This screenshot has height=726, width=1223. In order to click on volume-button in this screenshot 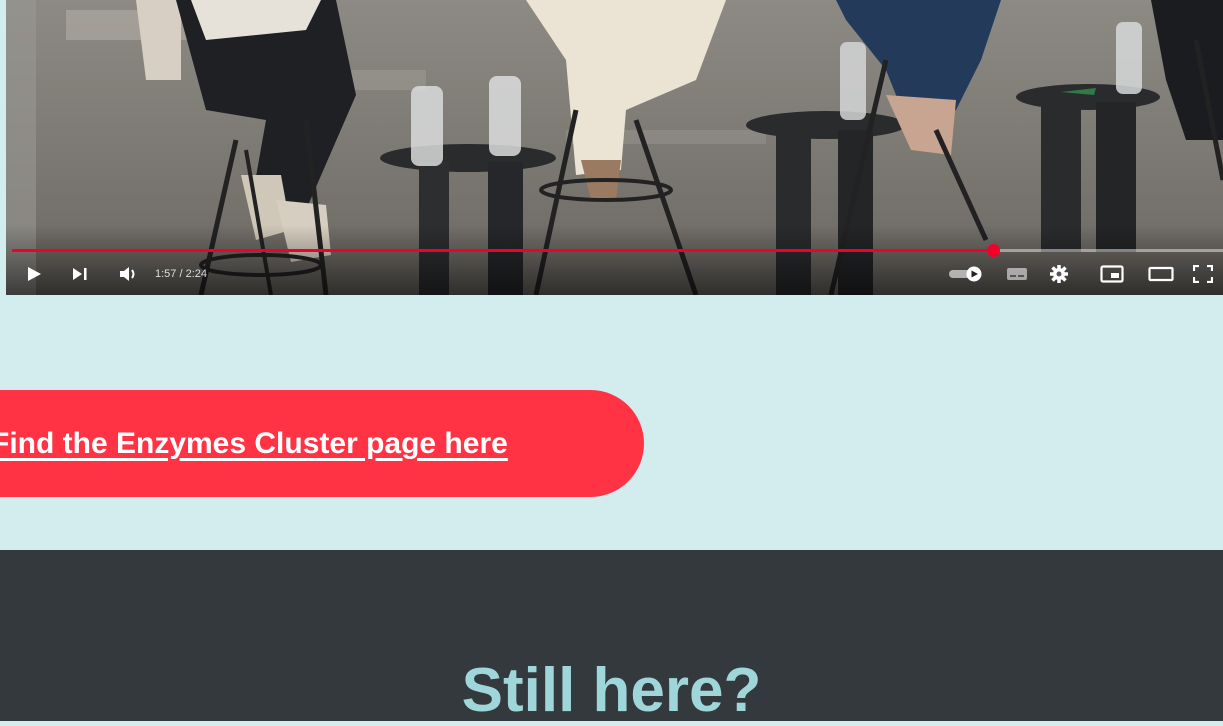, I will do `click(129, 274)`.